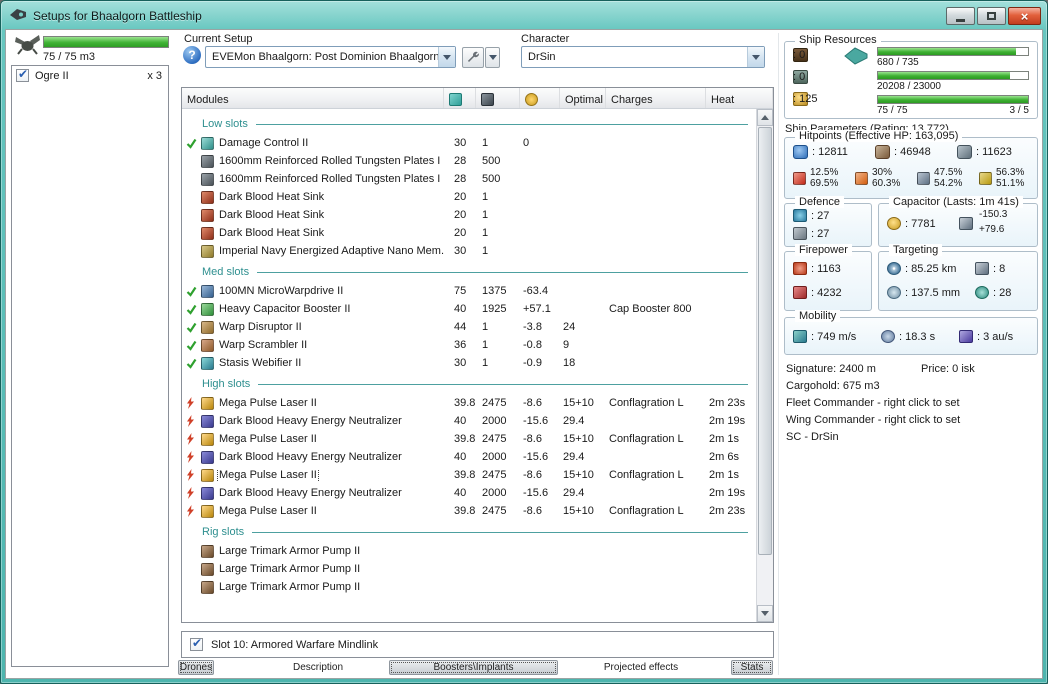  What do you see at coordinates (192, 55) in the screenshot?
I see `help-icon: ?` at bounding box center [192, 55].